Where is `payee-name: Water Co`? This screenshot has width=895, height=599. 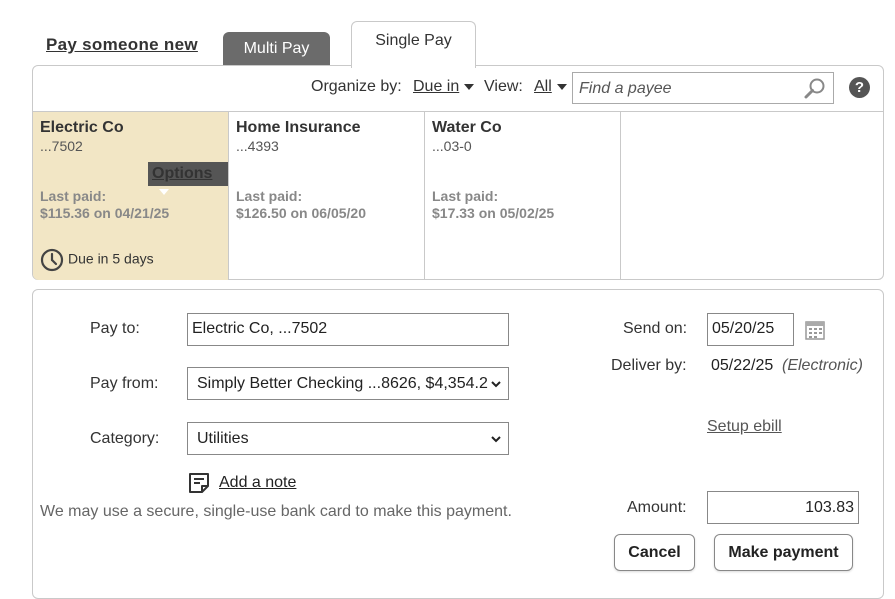
payee-name: Water Co is located at coordinates (467, 127).